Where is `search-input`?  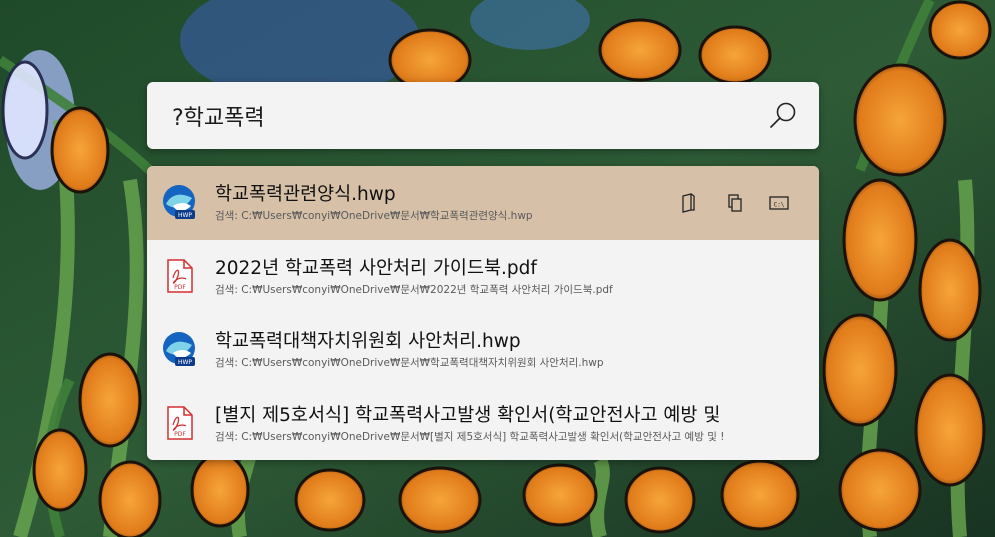
search-input is located at coordinates (452, 116).